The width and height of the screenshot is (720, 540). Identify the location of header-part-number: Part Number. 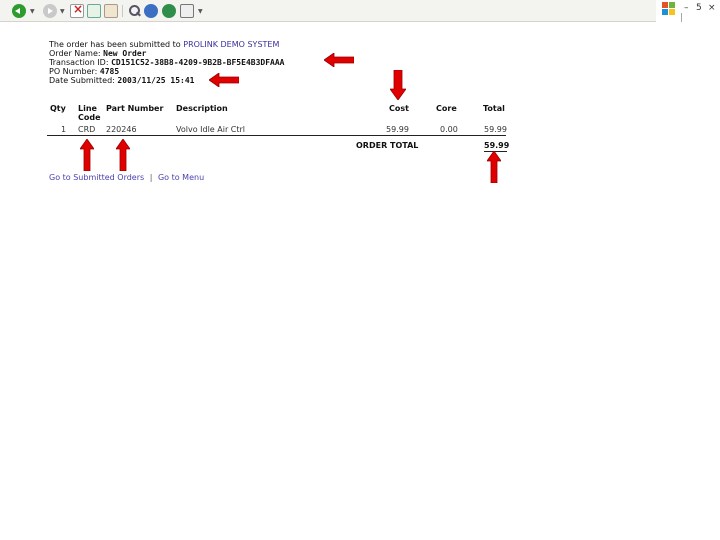
(135, 108).